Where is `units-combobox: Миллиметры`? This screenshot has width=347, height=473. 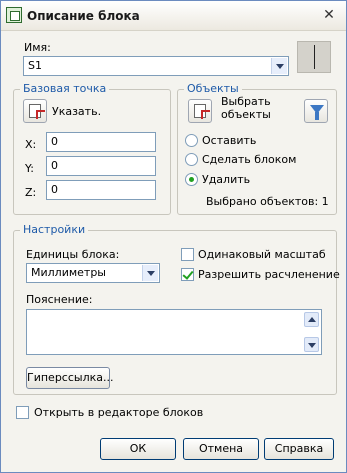 units-combobox: Миллиметры is located at coordinates (93, 273).